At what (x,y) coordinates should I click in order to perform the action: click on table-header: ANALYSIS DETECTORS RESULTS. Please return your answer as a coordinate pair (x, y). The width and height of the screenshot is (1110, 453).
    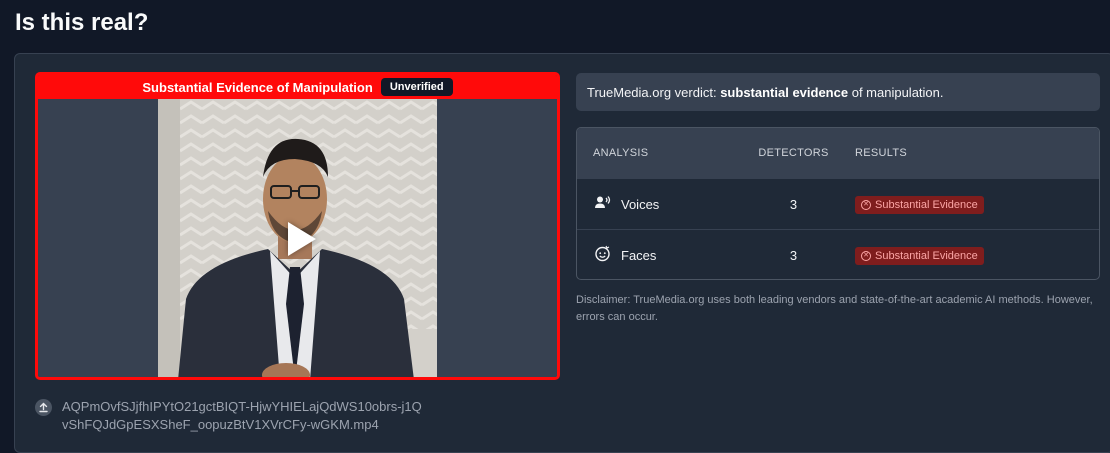
    Looking at the image, I should click on (838, 153).